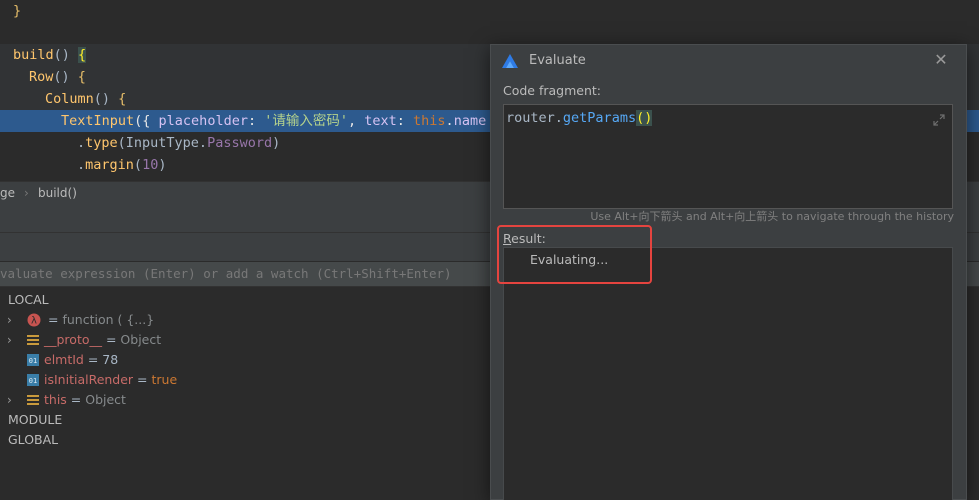 This screenshot has width=979, height=500. What do you see at coordinates (203, 121) in the screenshot?
I see `code-token: placeholder` at bounding box center [203, 121].